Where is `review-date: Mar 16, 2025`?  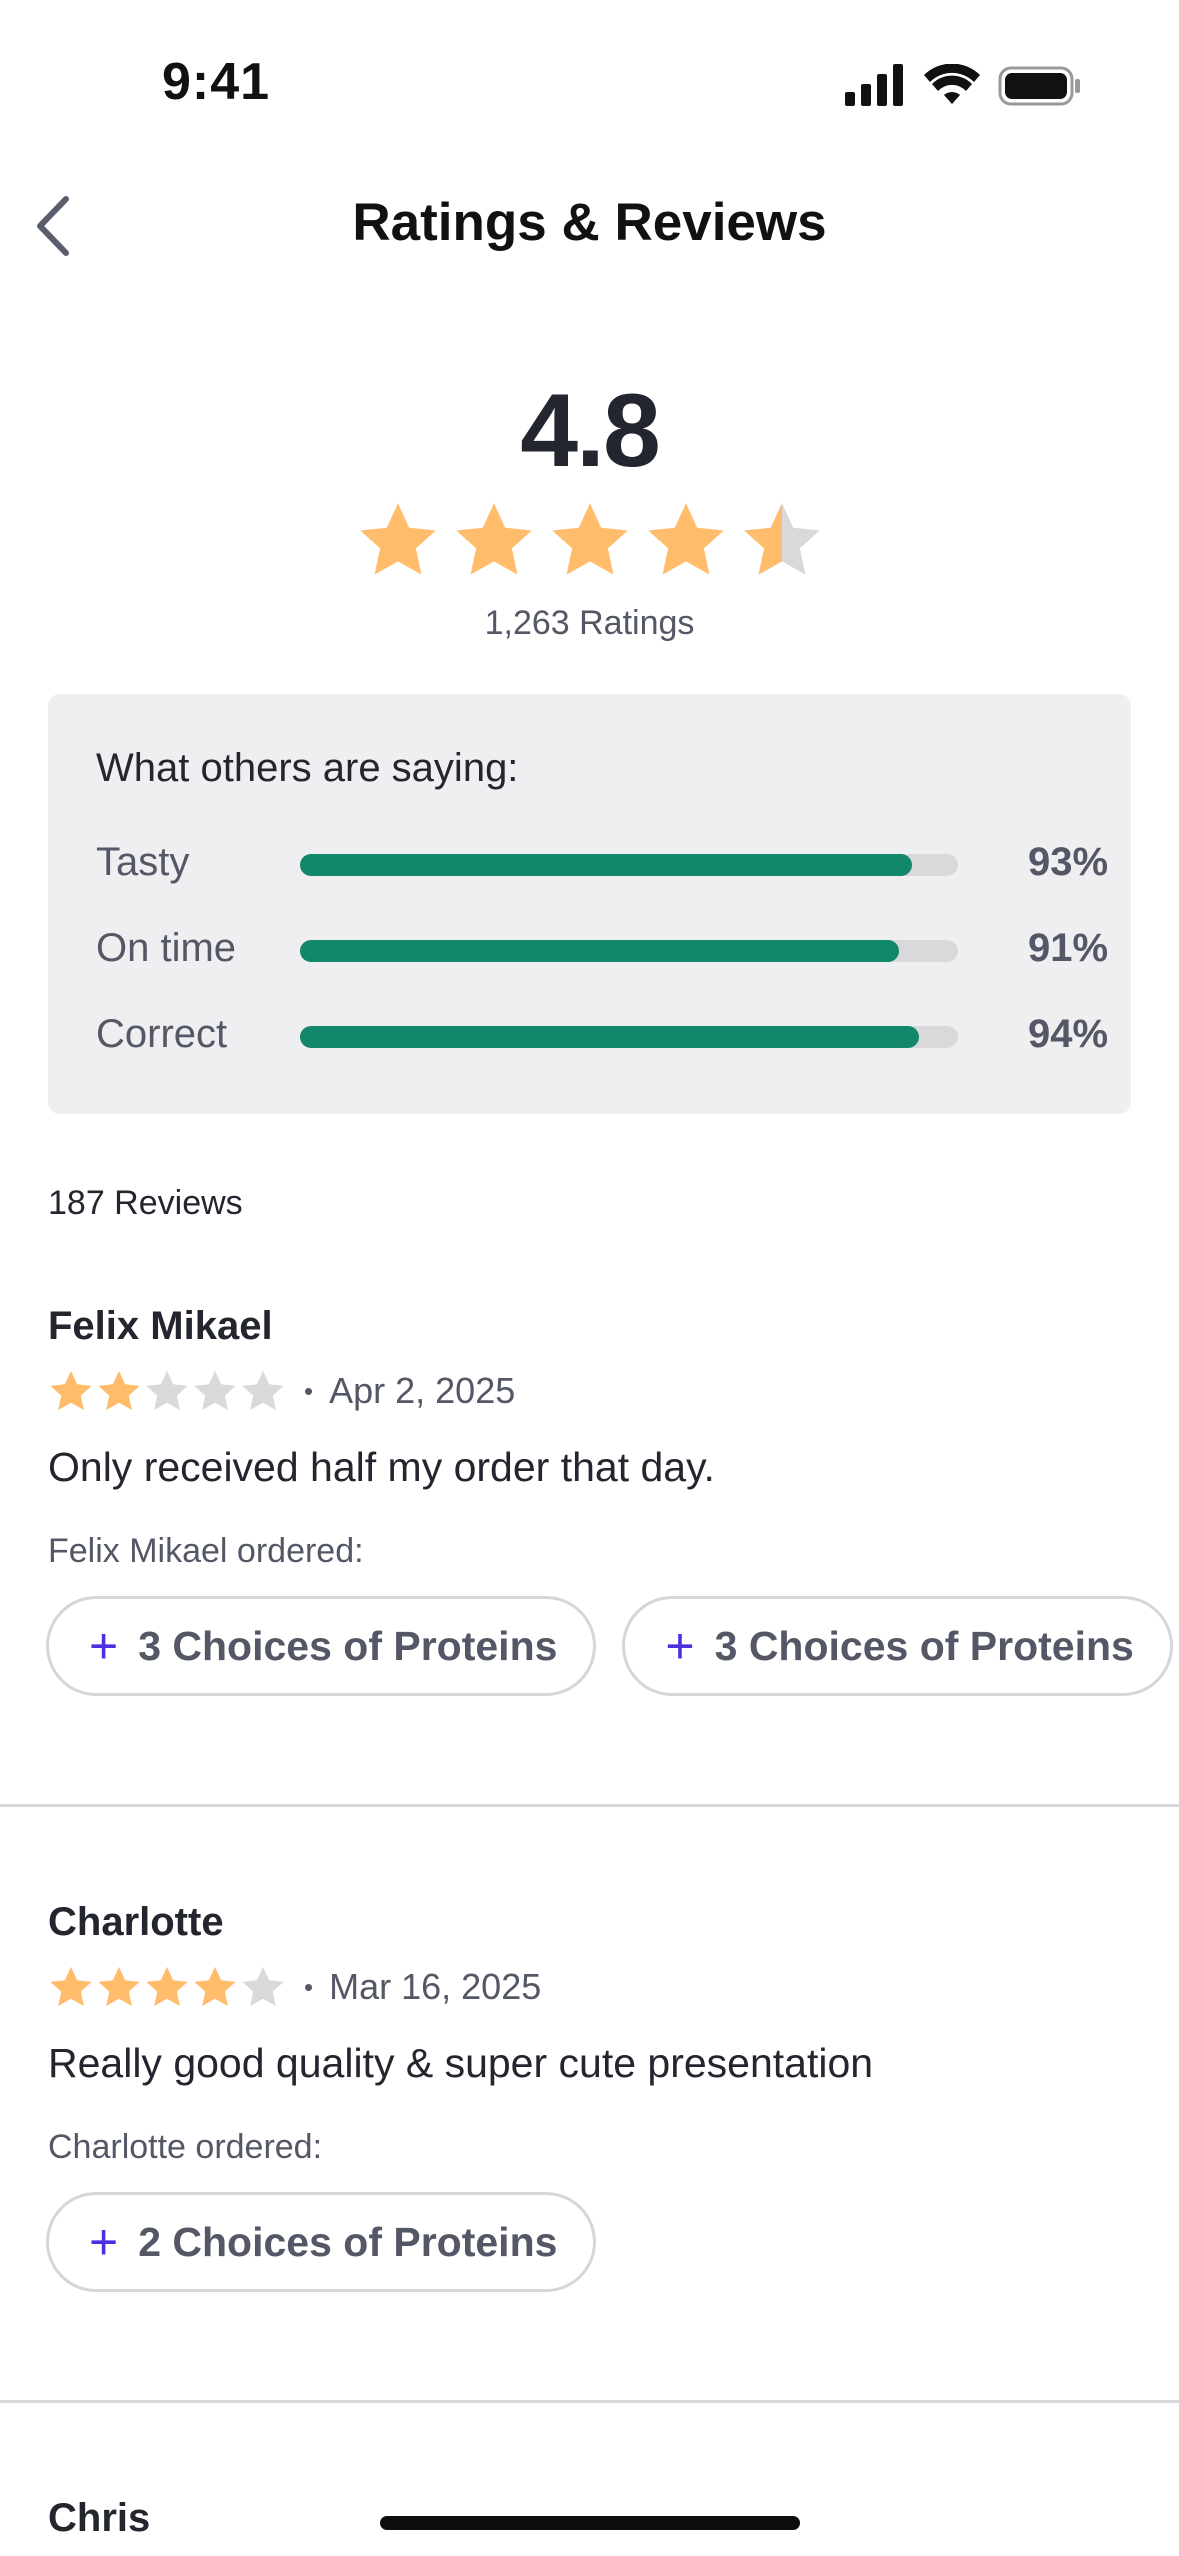 review-date: Mar 16, 2025 is located at coordinates (435, 1986).